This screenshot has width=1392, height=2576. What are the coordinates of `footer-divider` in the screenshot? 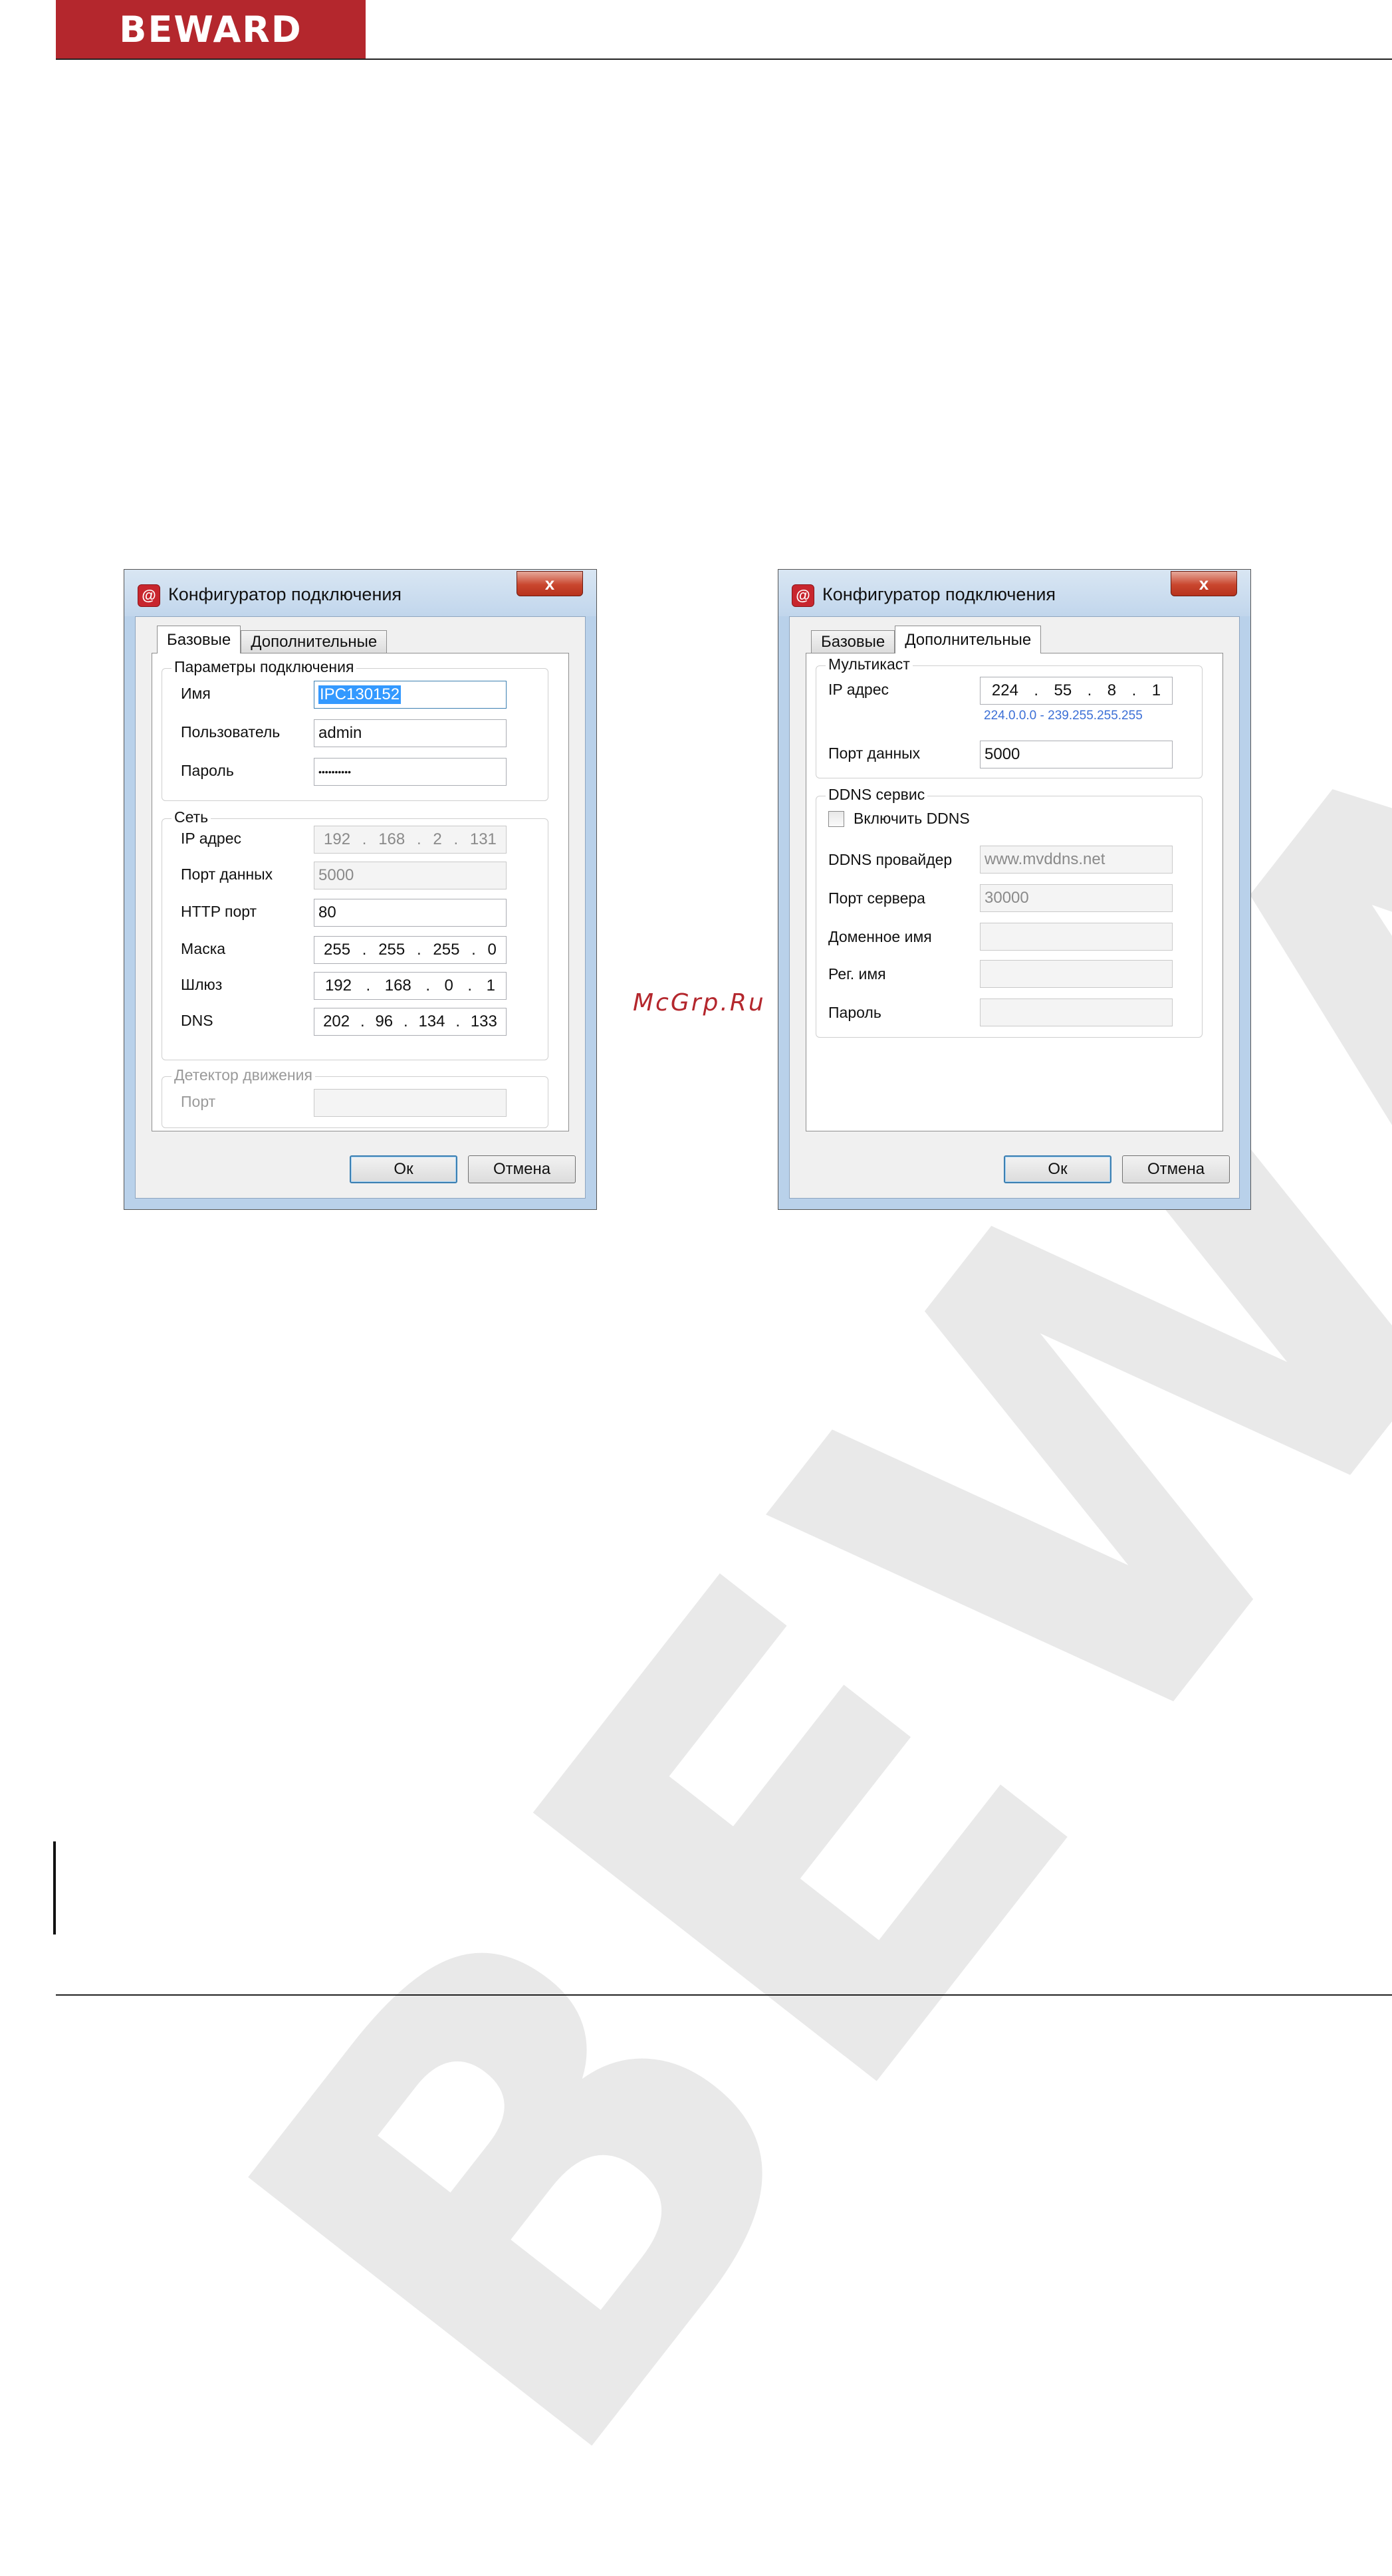 It's located at (724, 1995).